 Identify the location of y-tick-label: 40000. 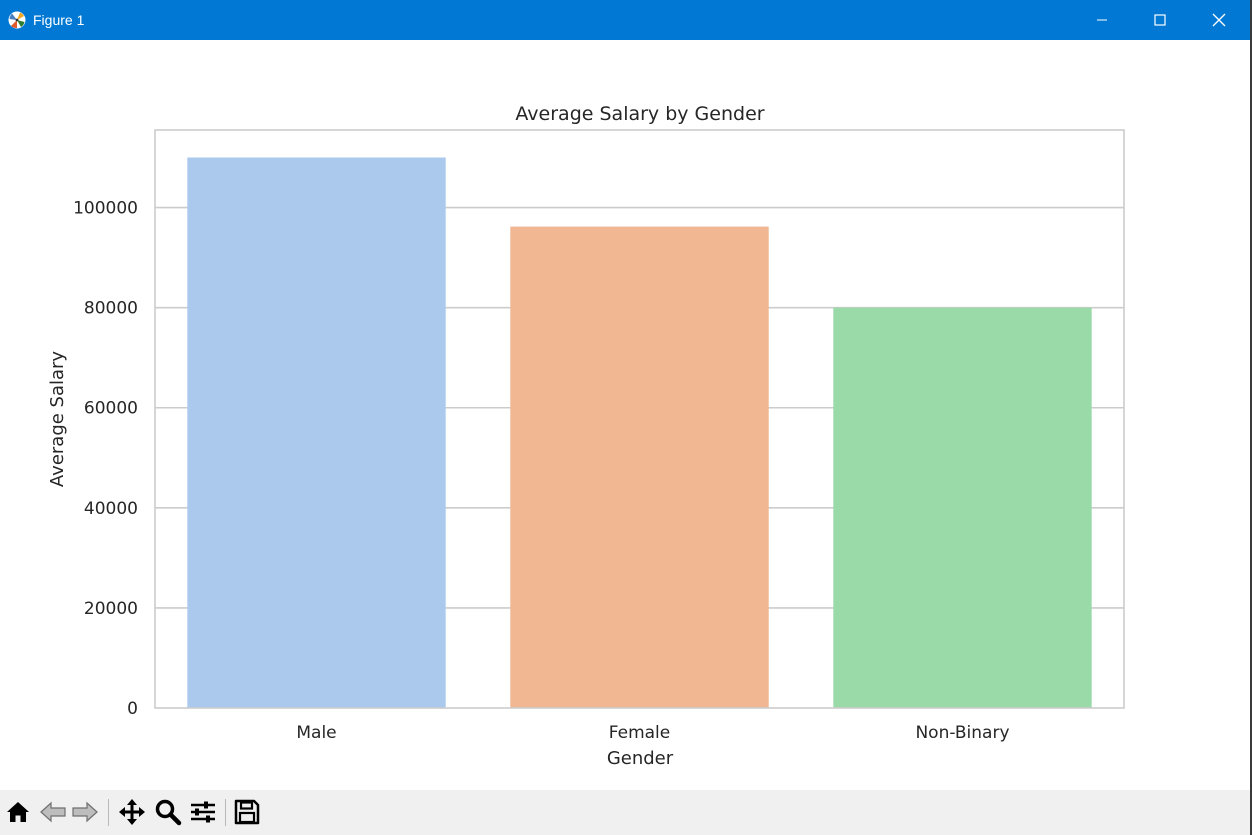
(111, 509).